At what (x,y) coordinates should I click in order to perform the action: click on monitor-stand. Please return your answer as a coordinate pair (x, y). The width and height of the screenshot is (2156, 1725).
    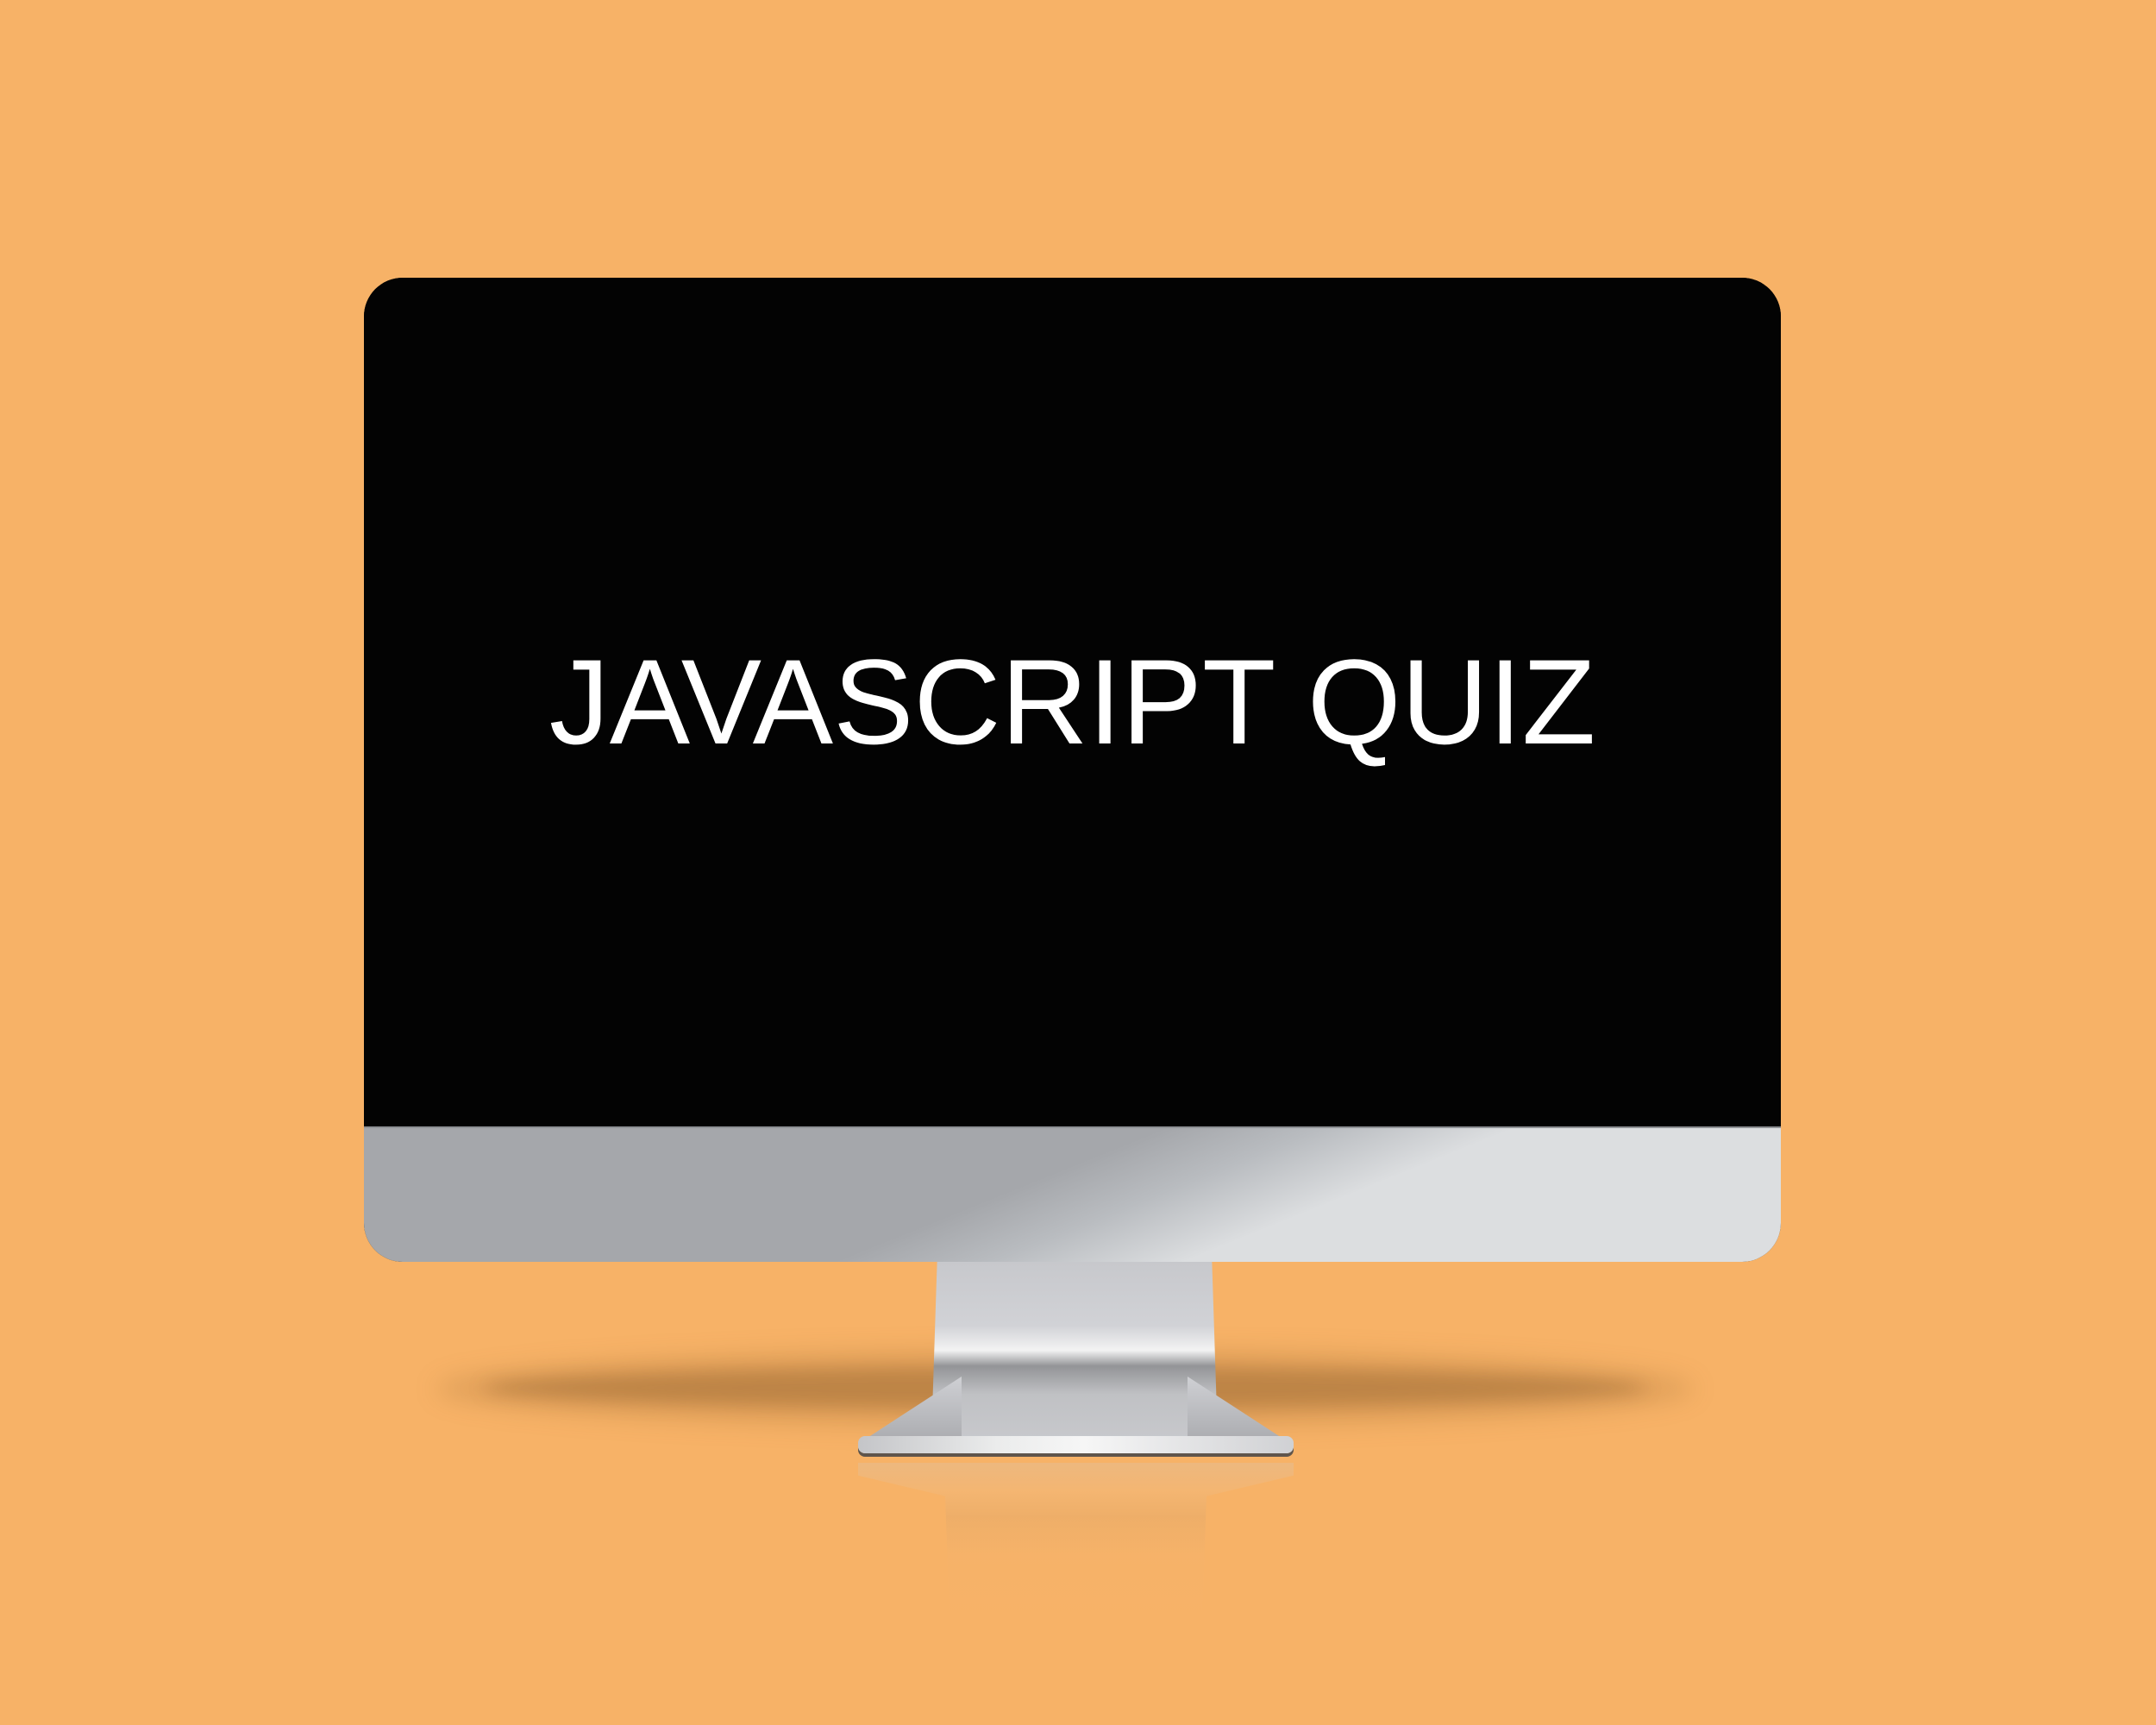
    Looking at the image, I should click on (1074, 1351).